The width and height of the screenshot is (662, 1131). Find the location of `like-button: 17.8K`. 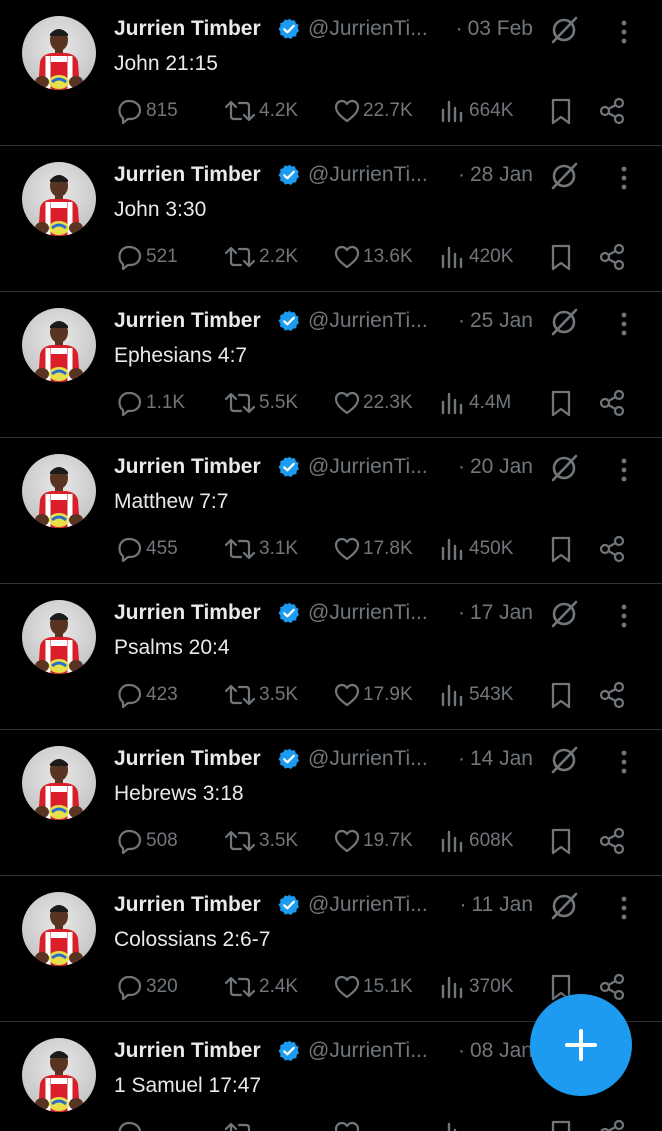

like-button: 17.8K is located at coordinates (373, 549).